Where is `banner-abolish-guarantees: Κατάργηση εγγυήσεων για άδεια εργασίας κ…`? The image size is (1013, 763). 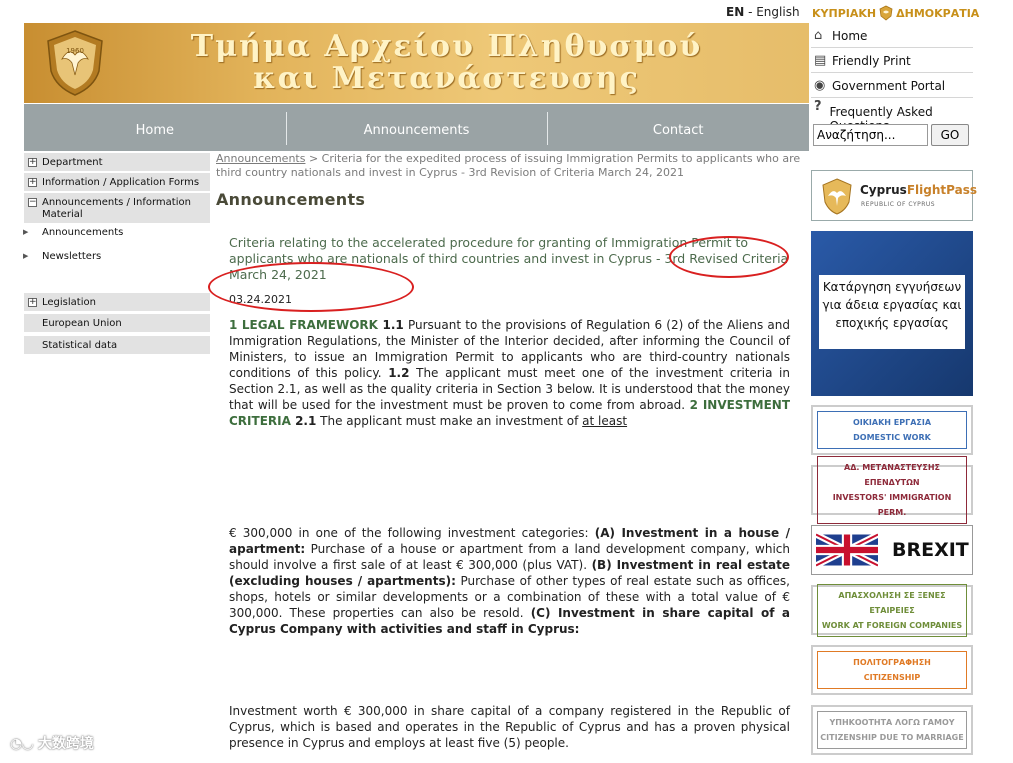 banner-abolish-guarantees: Κατάργηση εγγυήσεων για άδεια εργασίας κ… is located at coordinates (892, 313).